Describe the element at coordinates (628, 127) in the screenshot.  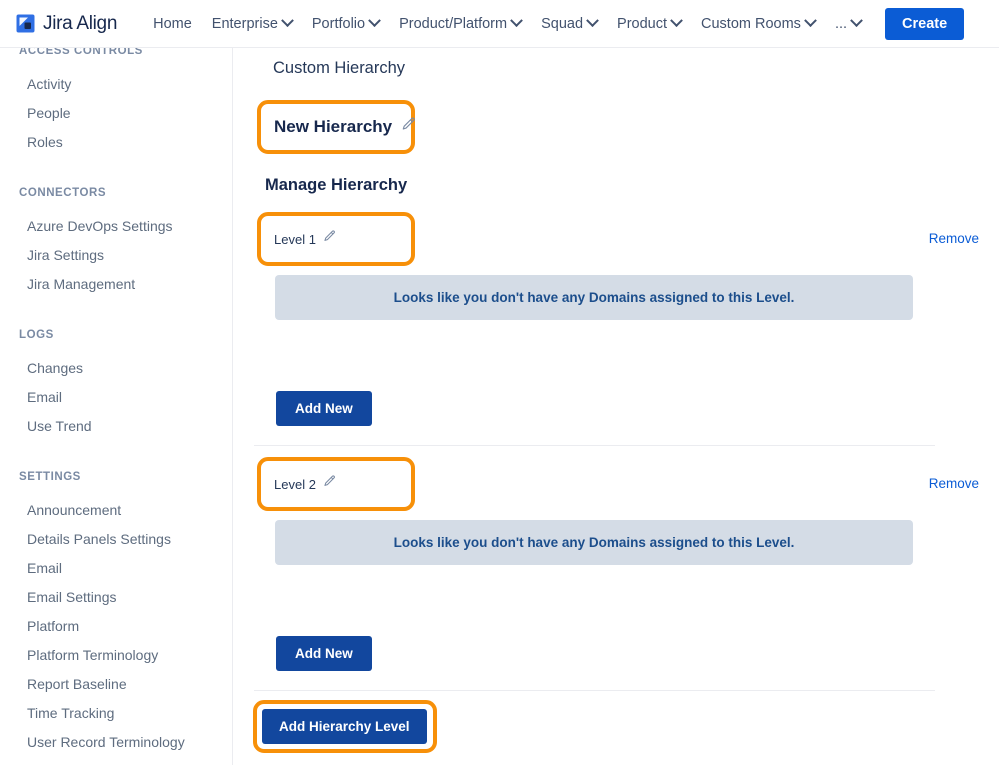
I see `new-hierarchy-highlight: New Hierarchy` at that location.